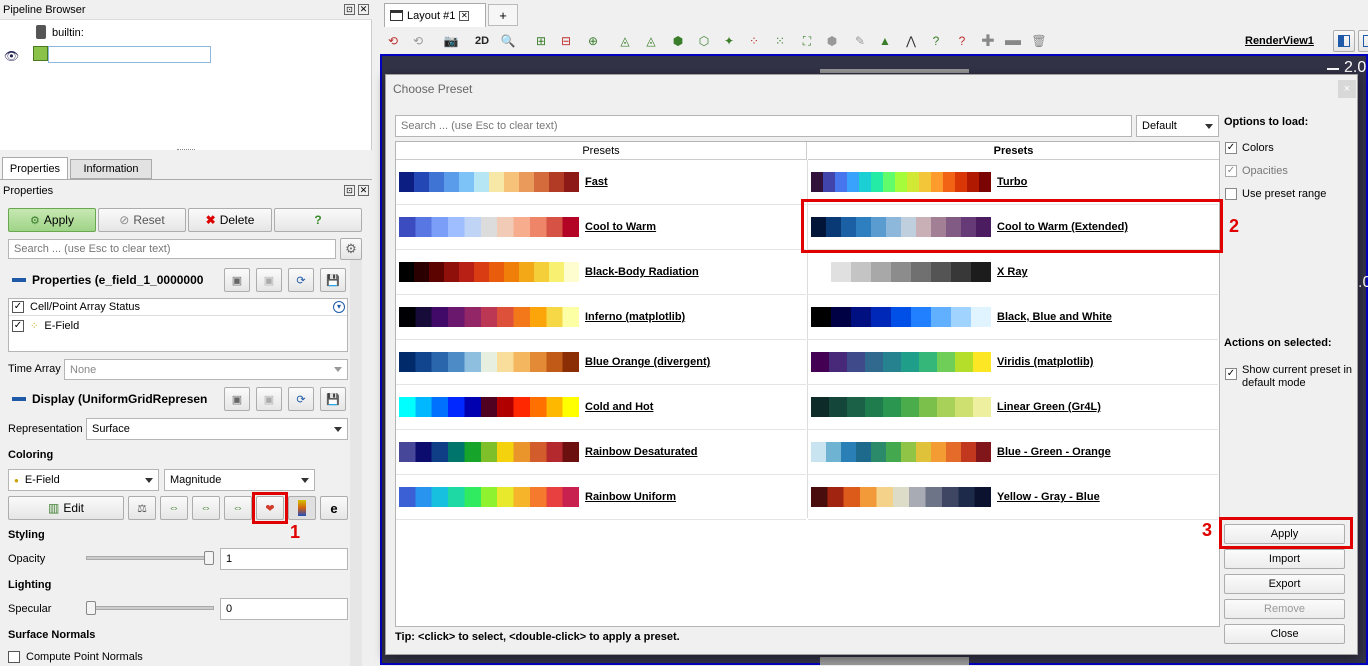  What do you see at coordinates (601, 452) in the screenshot?
I see `preset-item: Rainbow Desaturated` at bounding box center [601, 452].